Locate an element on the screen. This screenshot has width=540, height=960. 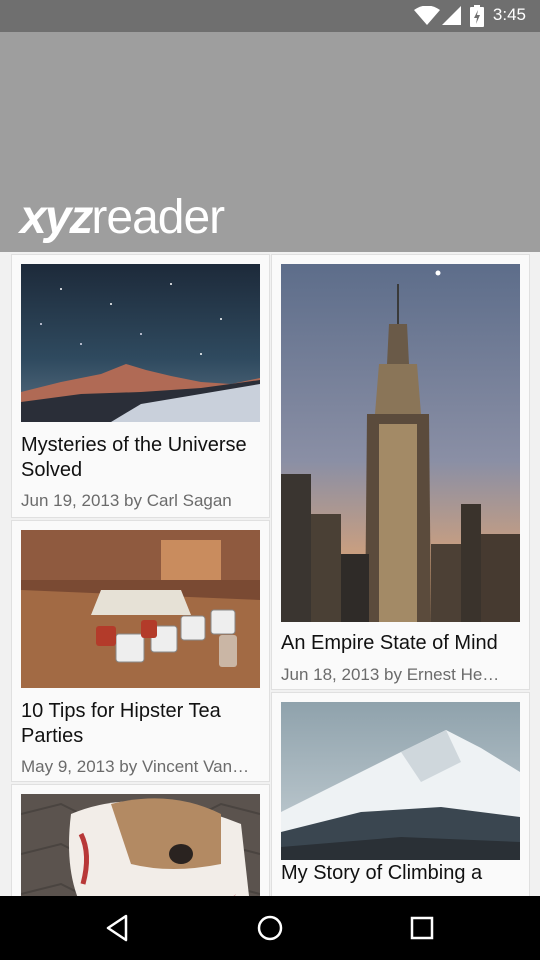
article-meta: Jun 18, 2013 by Ernest Hemingway is located at coordinates (397, 674).